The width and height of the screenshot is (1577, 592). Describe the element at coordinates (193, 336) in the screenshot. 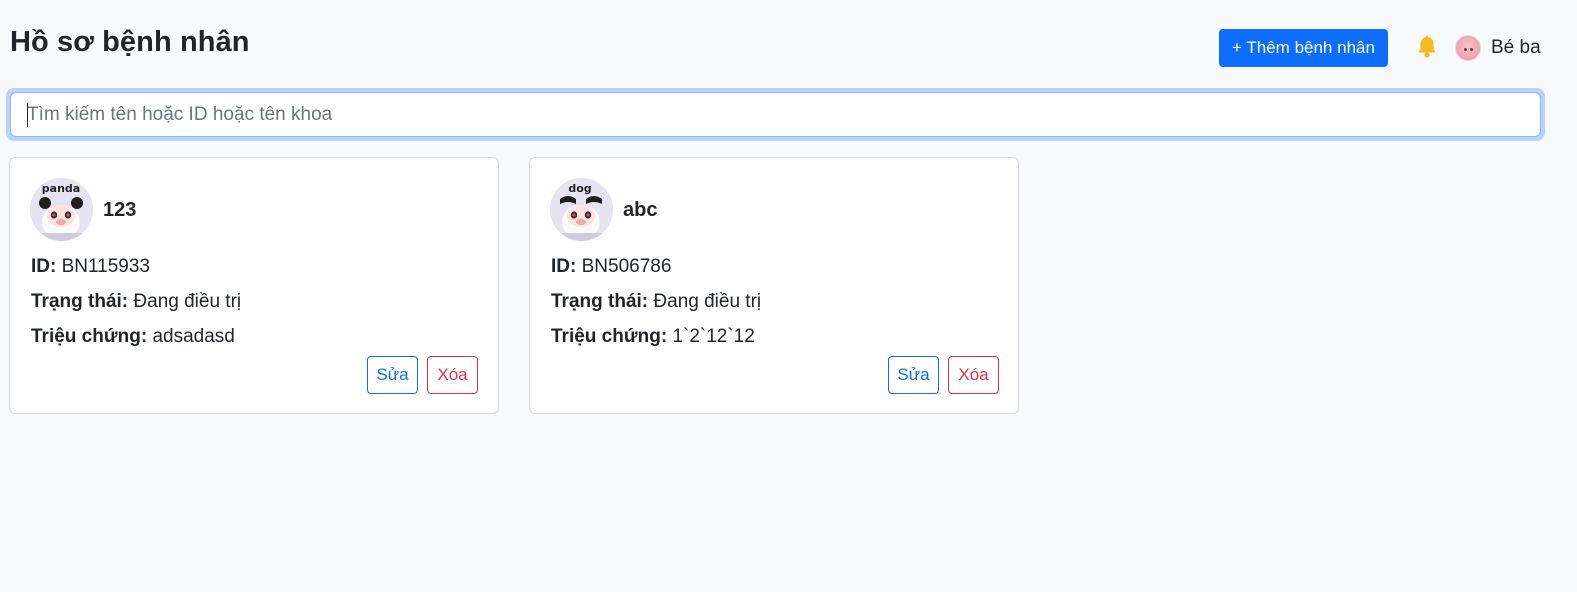

I see `patient-symptom: adsadasd` at that location.